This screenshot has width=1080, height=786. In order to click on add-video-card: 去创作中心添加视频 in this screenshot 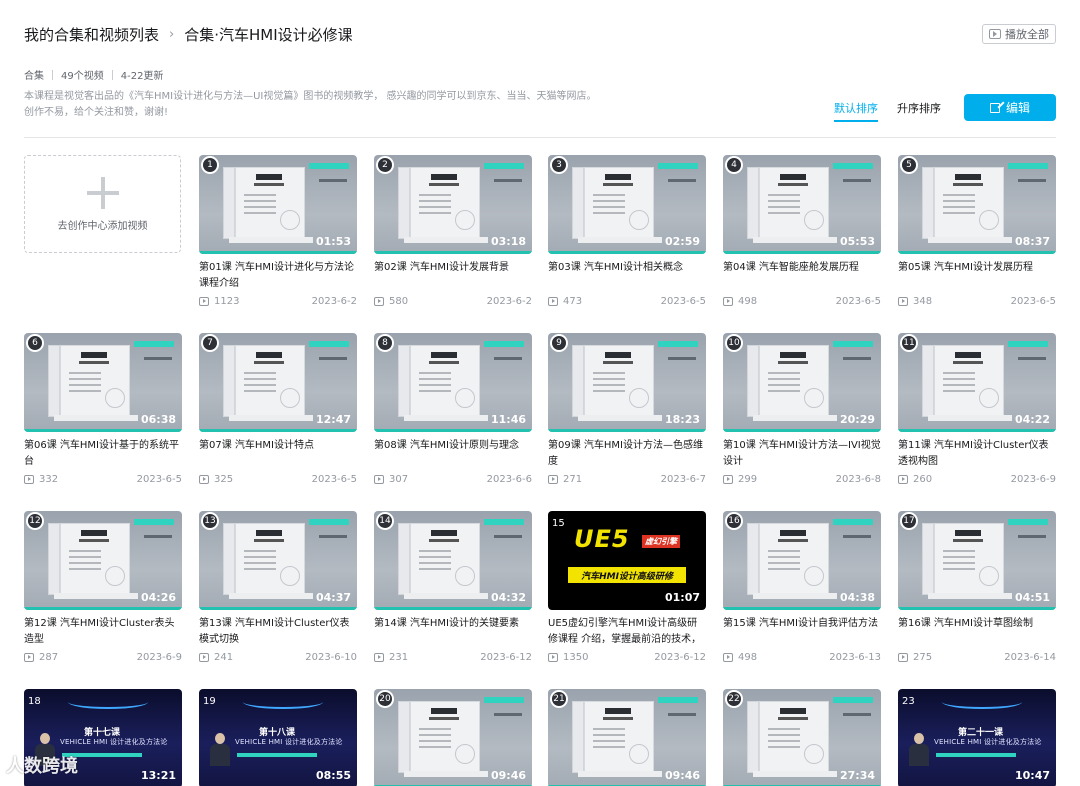, I will do `click(102, 204)`.